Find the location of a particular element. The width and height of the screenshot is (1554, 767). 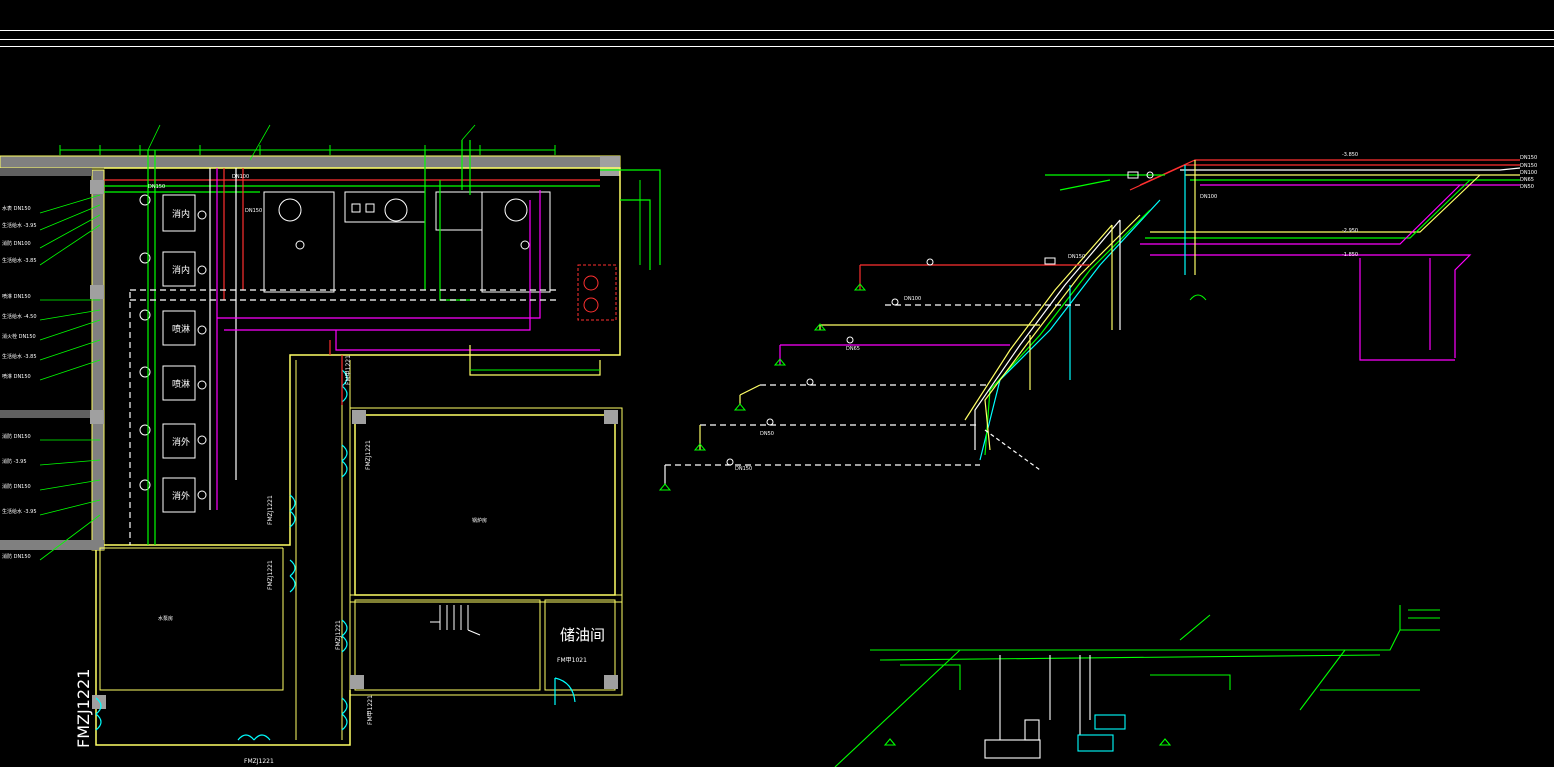

wall-left is located at coordinates (98, 360).